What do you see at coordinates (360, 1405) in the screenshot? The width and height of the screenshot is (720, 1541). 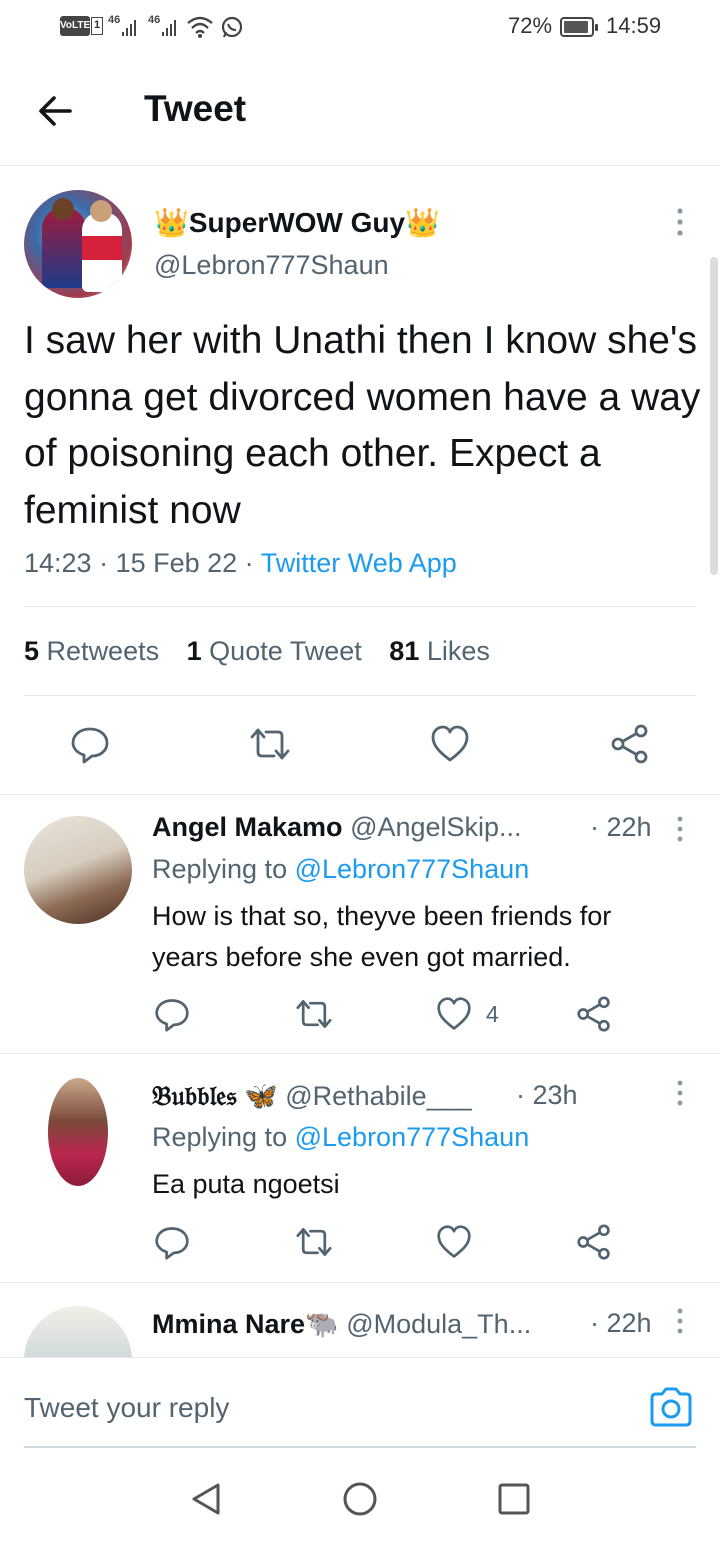 I see `reply-composer: Tweet your reply` at bounding box center [360, 1405].